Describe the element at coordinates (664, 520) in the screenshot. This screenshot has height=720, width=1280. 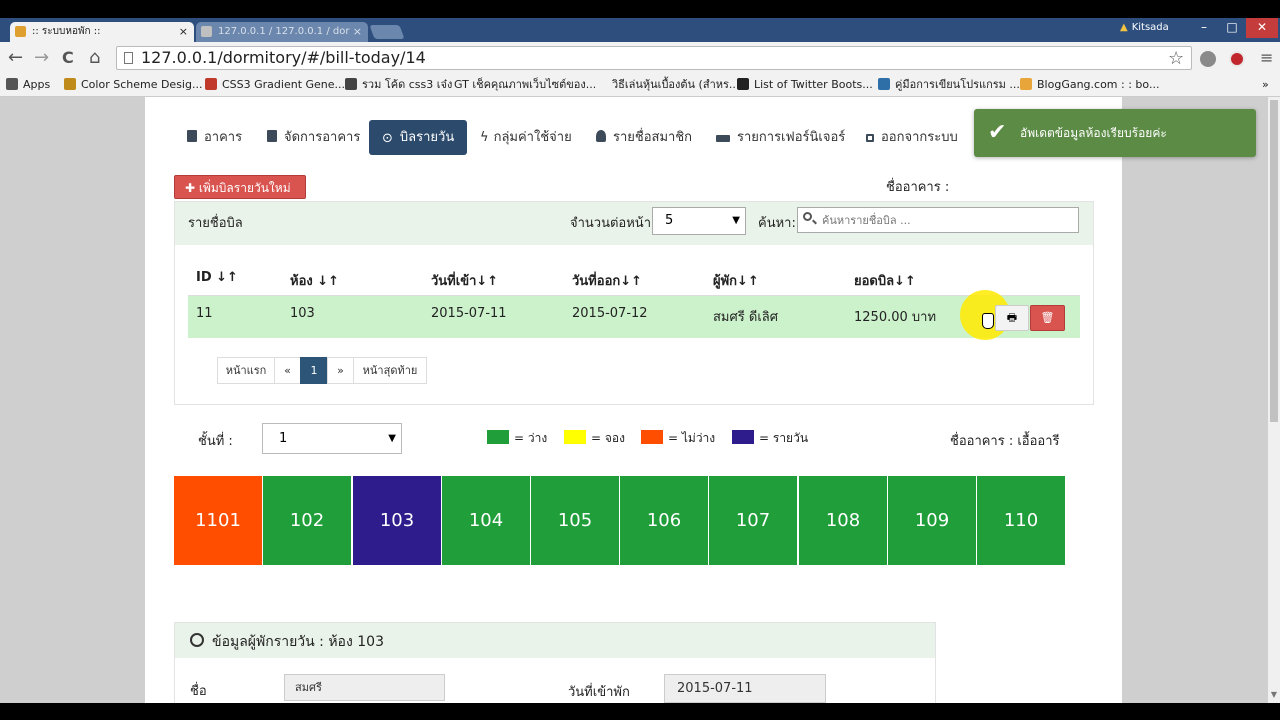
I see `room-tile: 106` at that location.